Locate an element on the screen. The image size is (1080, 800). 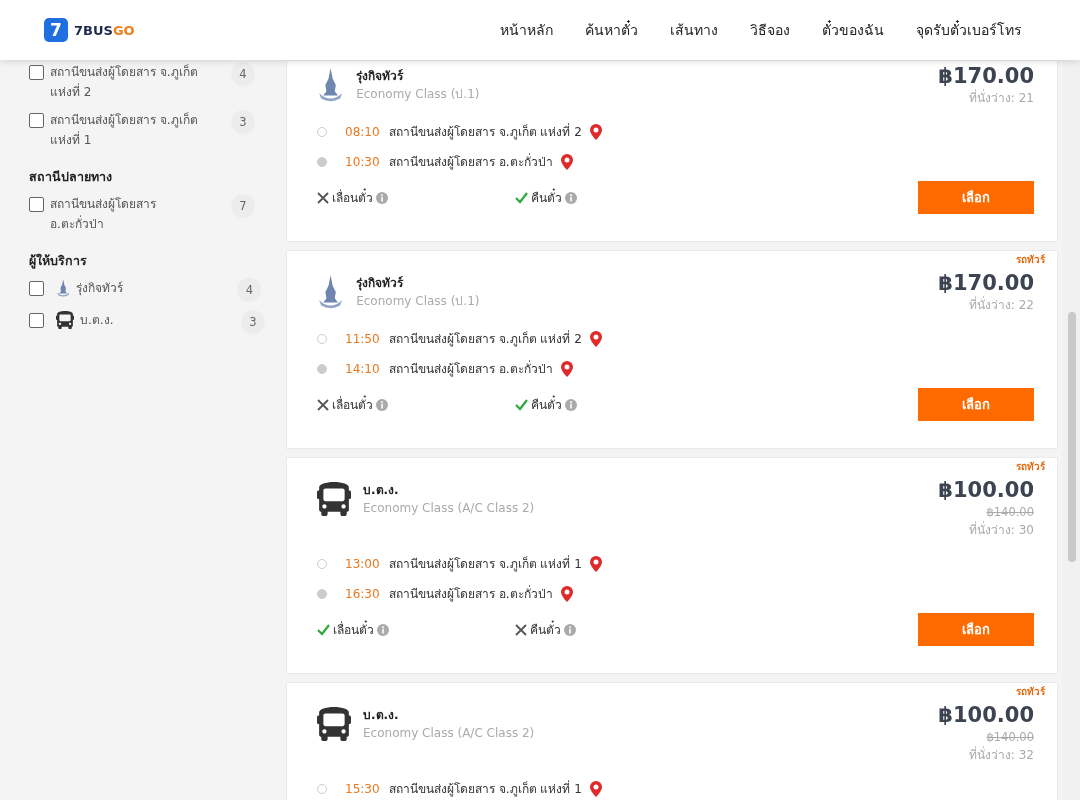
filter-label: สถานีขนส่งผู้โดยสาร จ.ภูเก็ต แห่งที่ 2 is located at coordinates (124, 82).